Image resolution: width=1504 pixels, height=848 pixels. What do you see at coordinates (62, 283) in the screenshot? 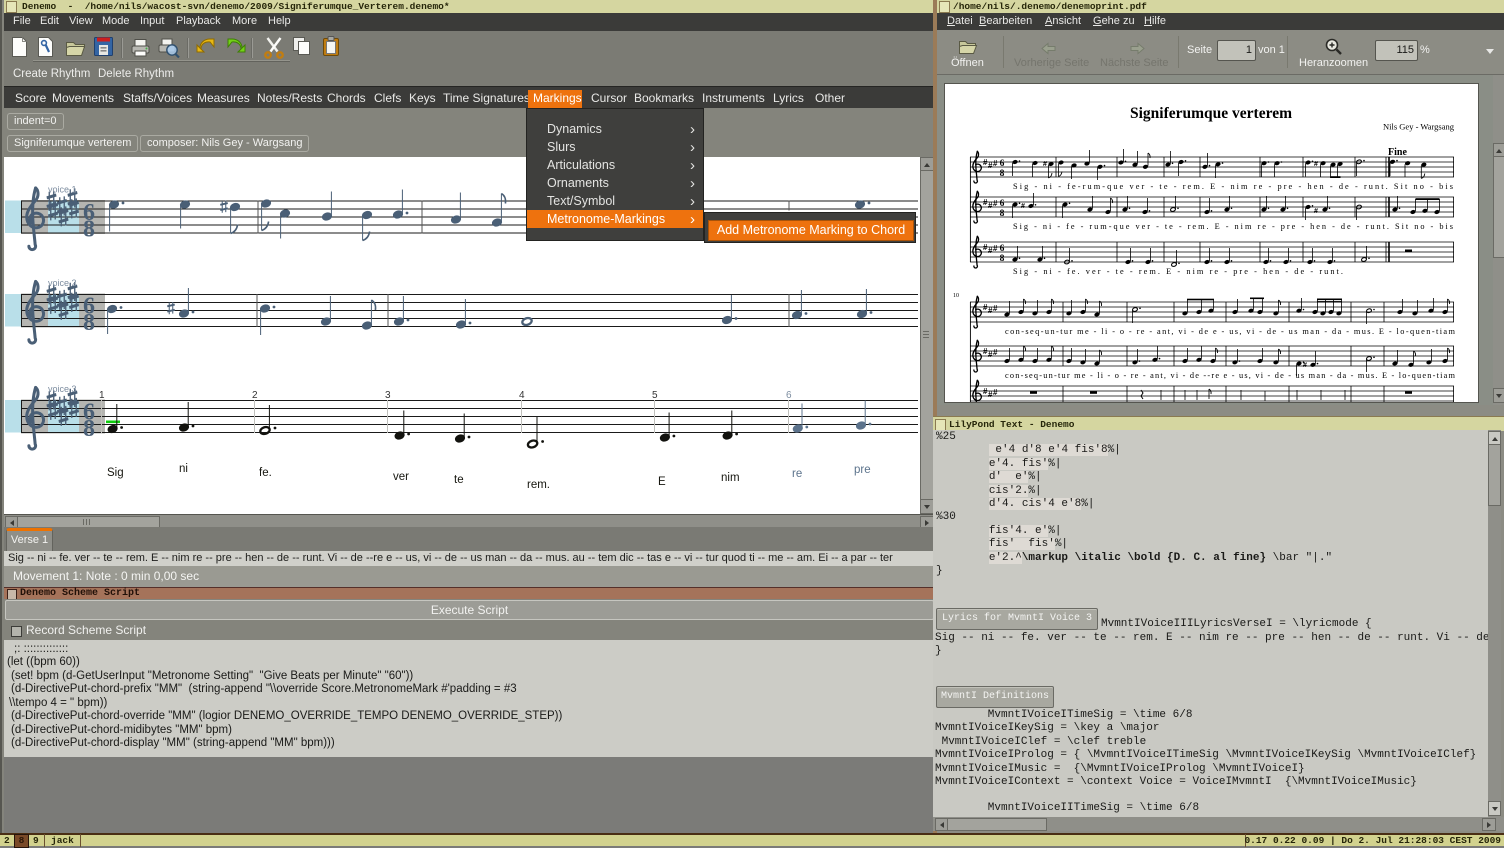
I see `svg-text: voice 2` at bounding box center [62, 283].